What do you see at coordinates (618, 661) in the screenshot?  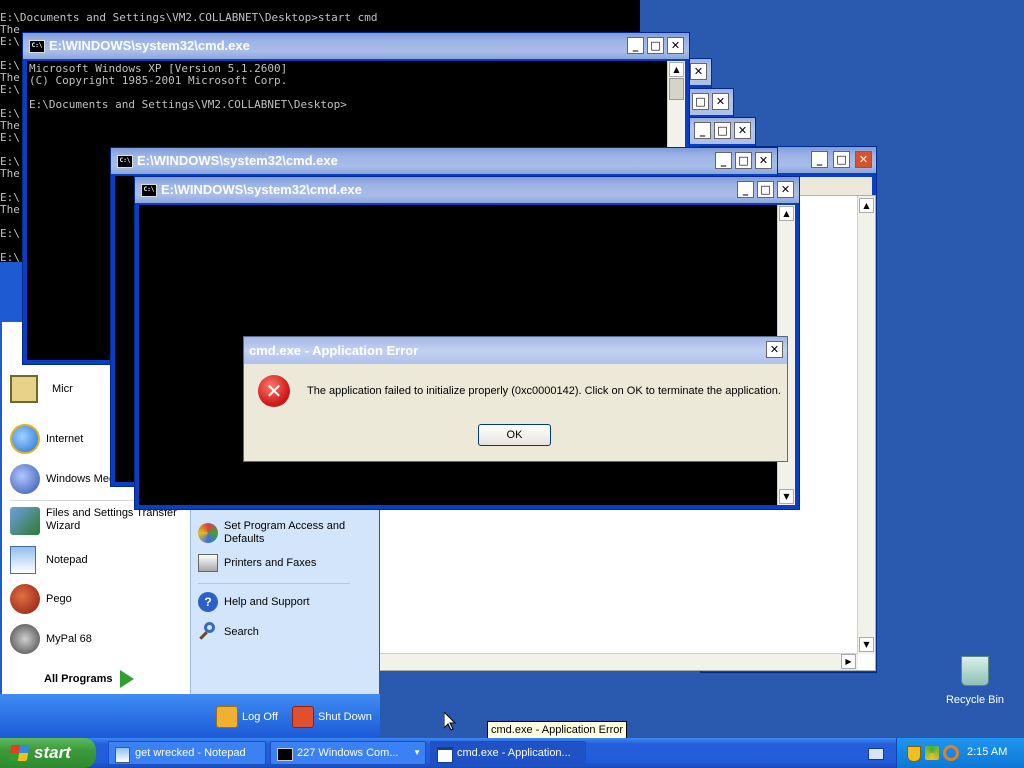 I see `horizontal-scrollbar: ▶` at bounding box center [618, 661].